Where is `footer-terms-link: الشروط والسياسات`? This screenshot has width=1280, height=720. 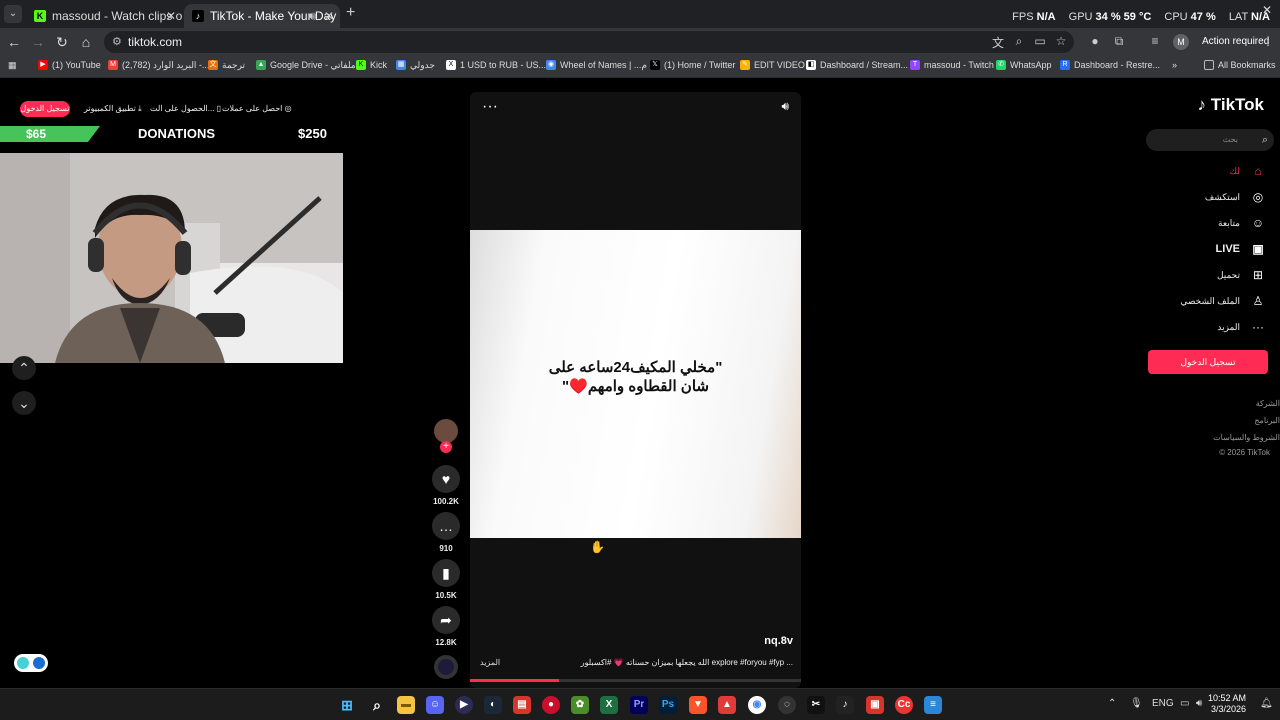
footer-terms-link: الشروط والسياسات is located at coordinates (1246, 437).